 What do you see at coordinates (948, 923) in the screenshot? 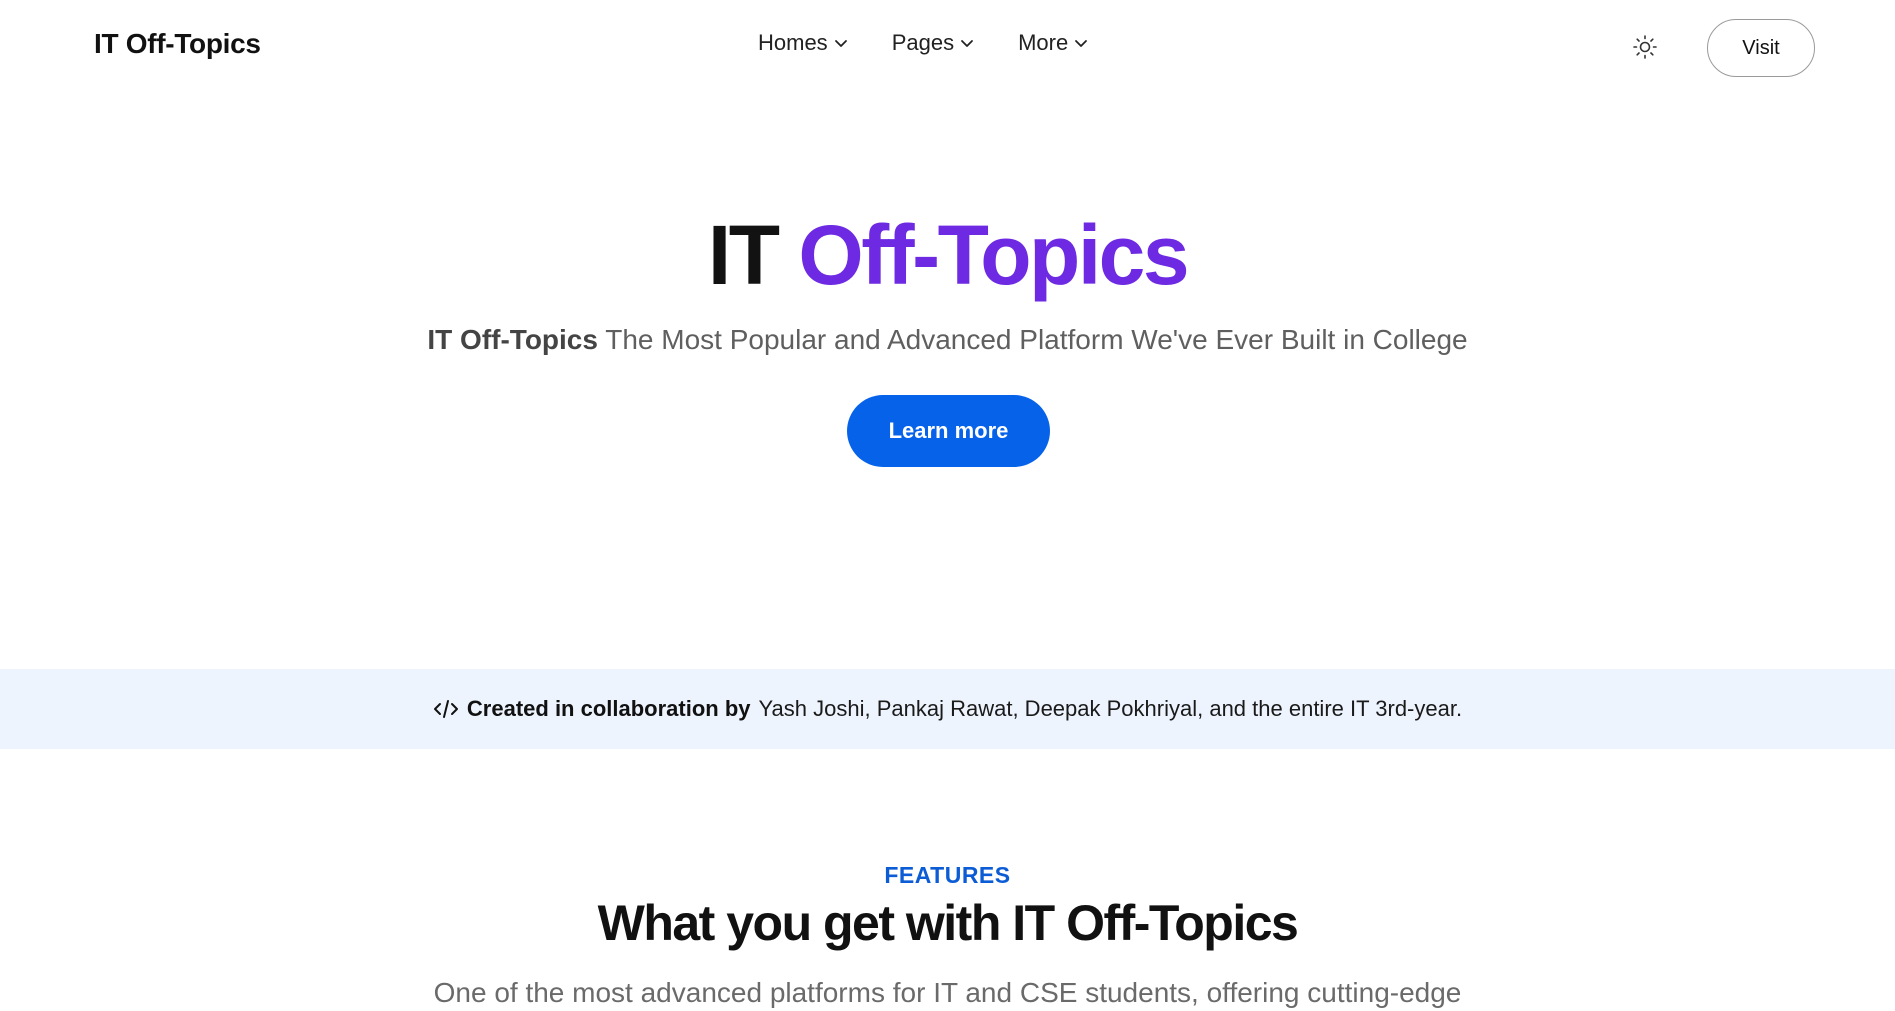
I see `features-title: What you get with IT Off-Topics` at bounding box center [948, 923].